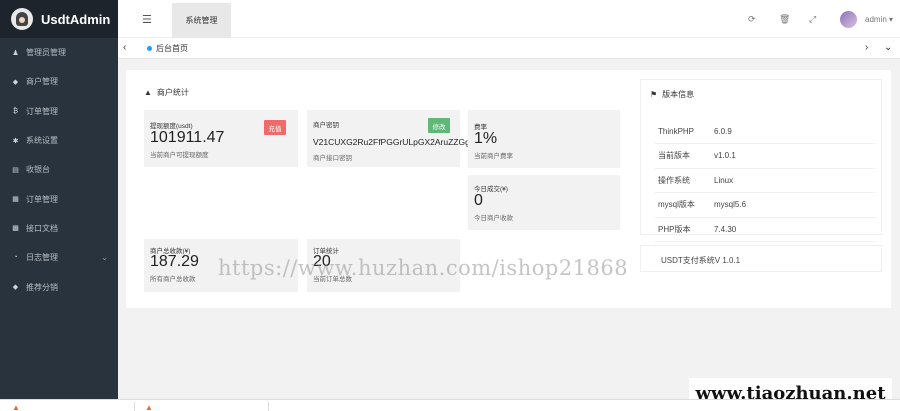  I want to click on key-desc: 商户接口密钥, so click(332, 158).